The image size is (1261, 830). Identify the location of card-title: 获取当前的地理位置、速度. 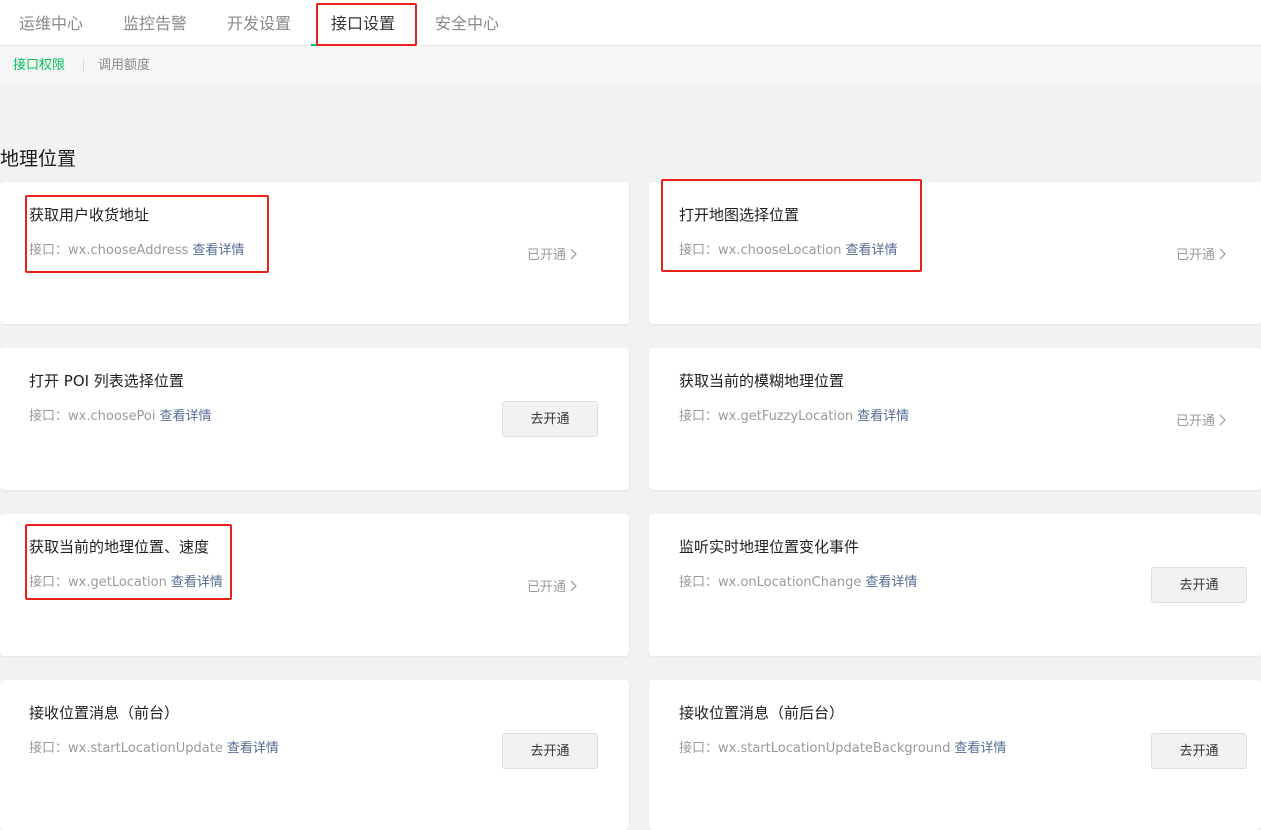
(119, 547).